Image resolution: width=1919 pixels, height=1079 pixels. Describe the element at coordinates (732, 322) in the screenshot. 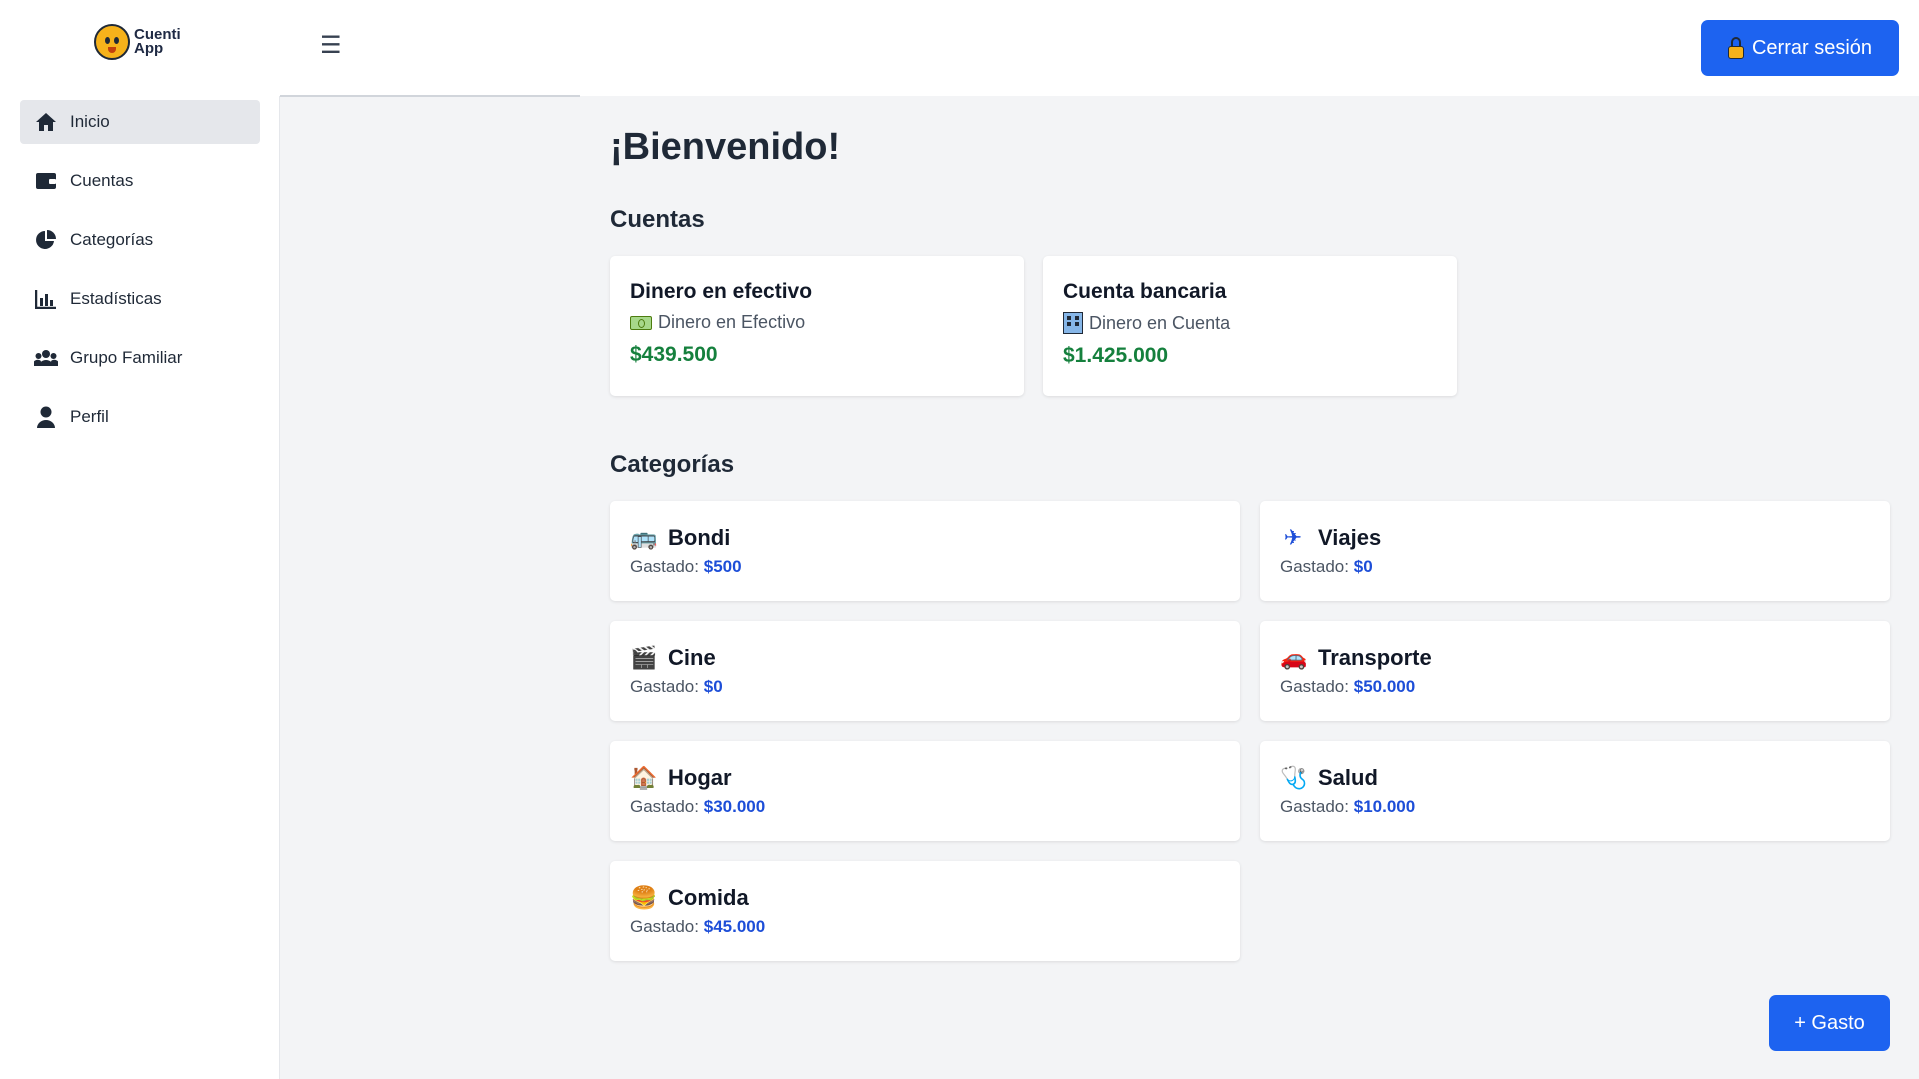

I see `account-type: Dinero en Efectivo` at that location.